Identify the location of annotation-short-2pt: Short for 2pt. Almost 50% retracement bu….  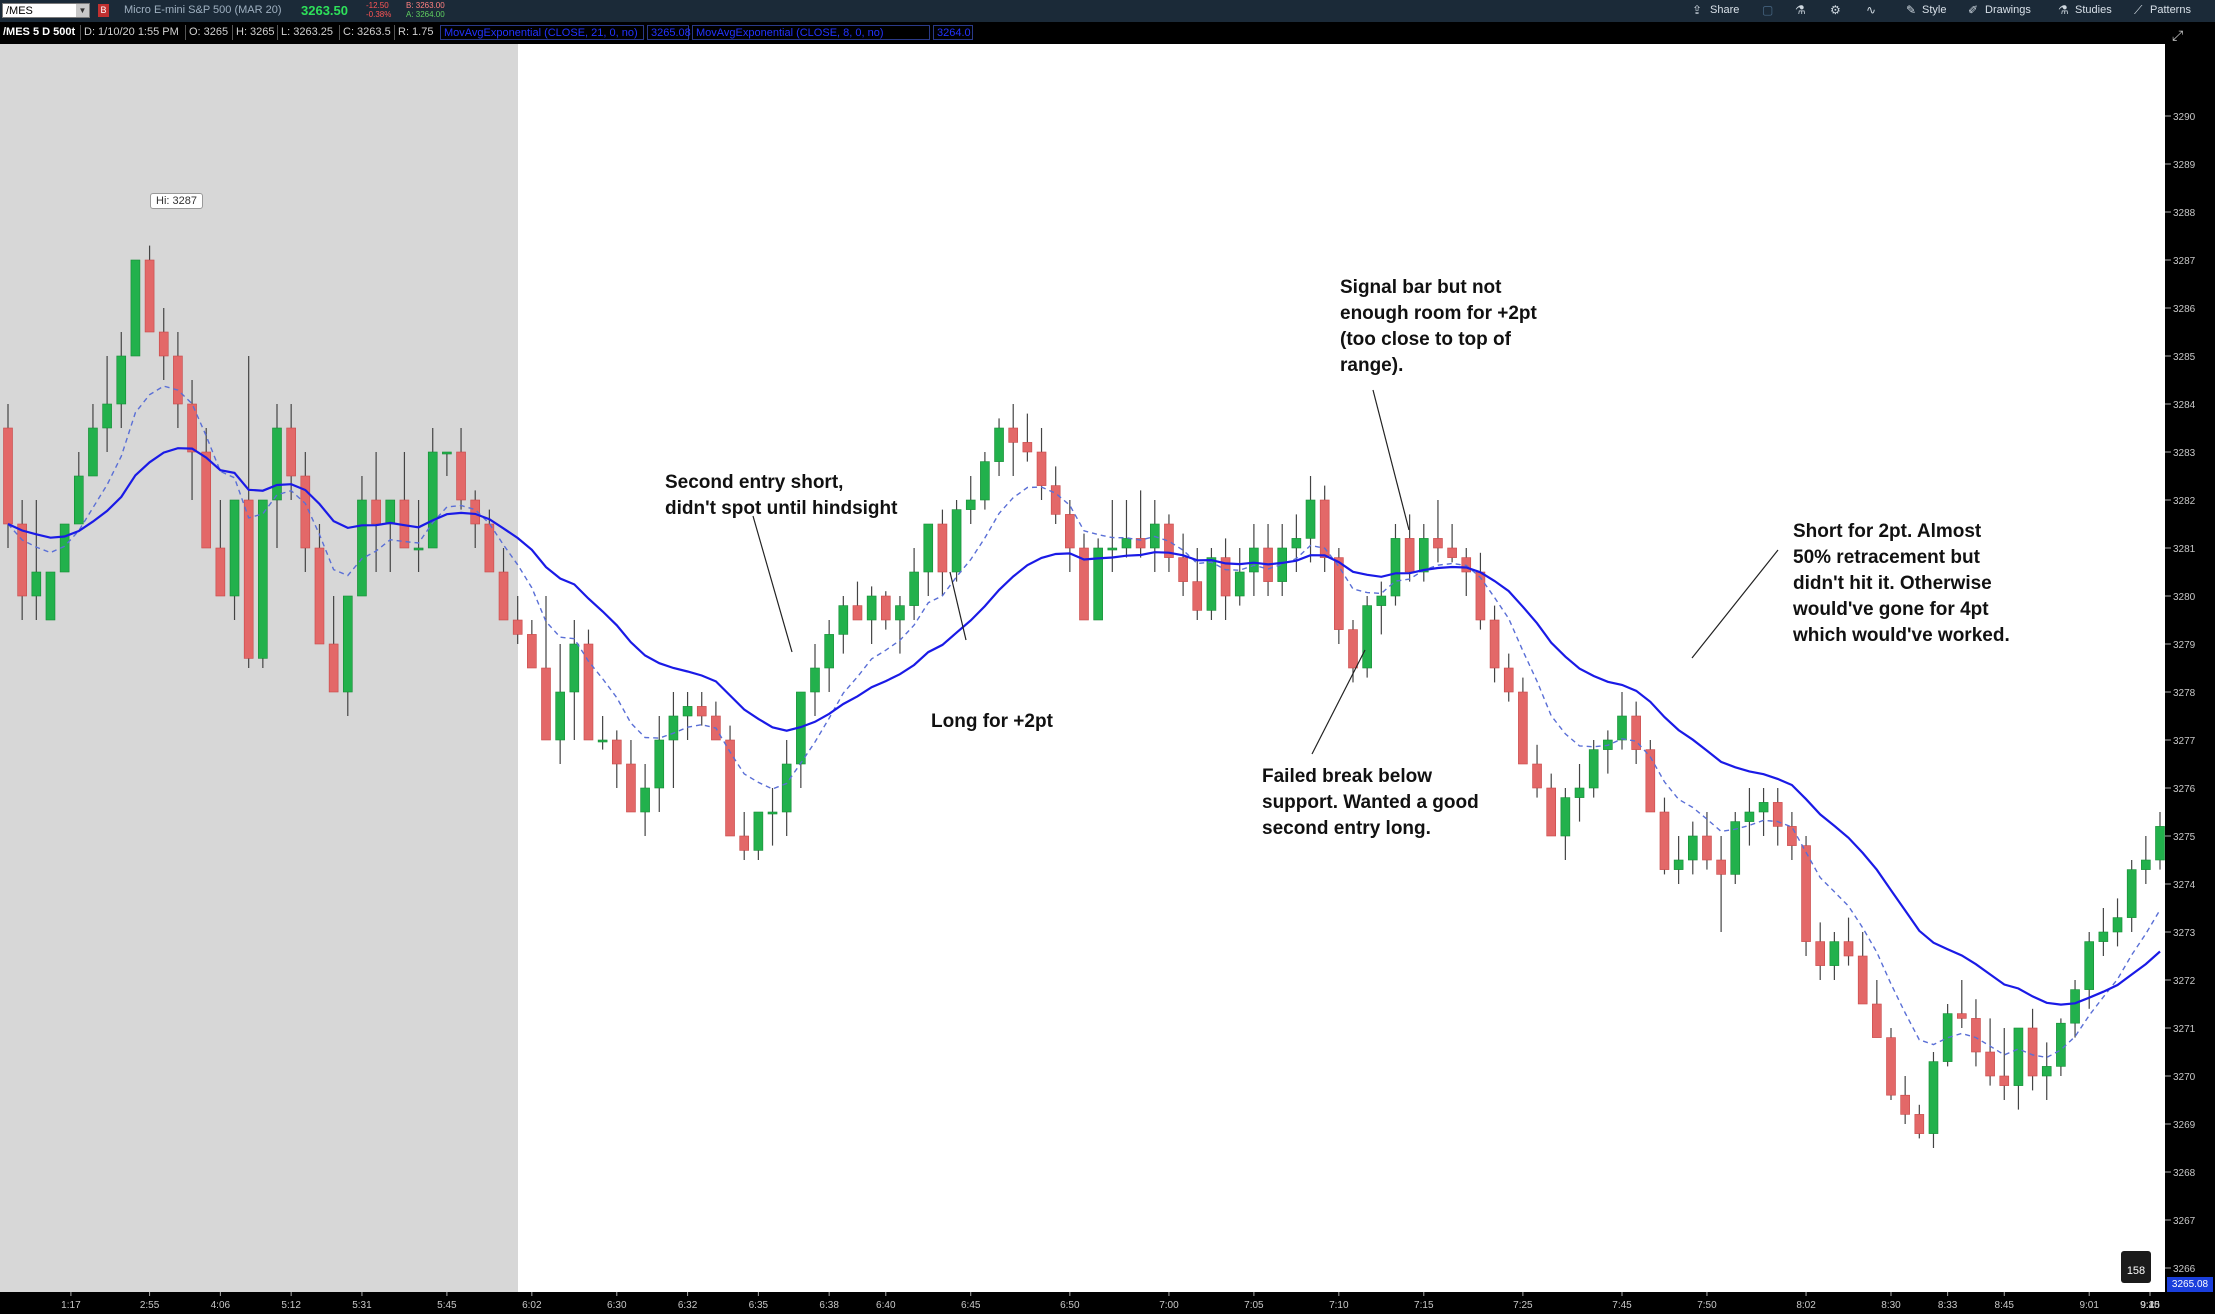
(1901, 583).